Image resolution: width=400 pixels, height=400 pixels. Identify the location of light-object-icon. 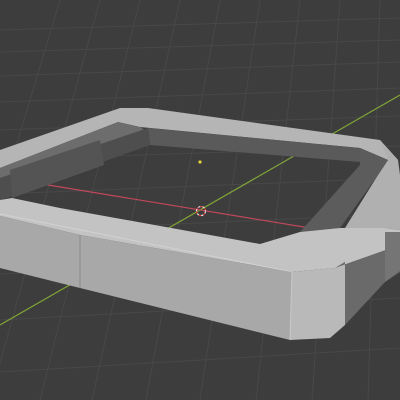
(200, 162).